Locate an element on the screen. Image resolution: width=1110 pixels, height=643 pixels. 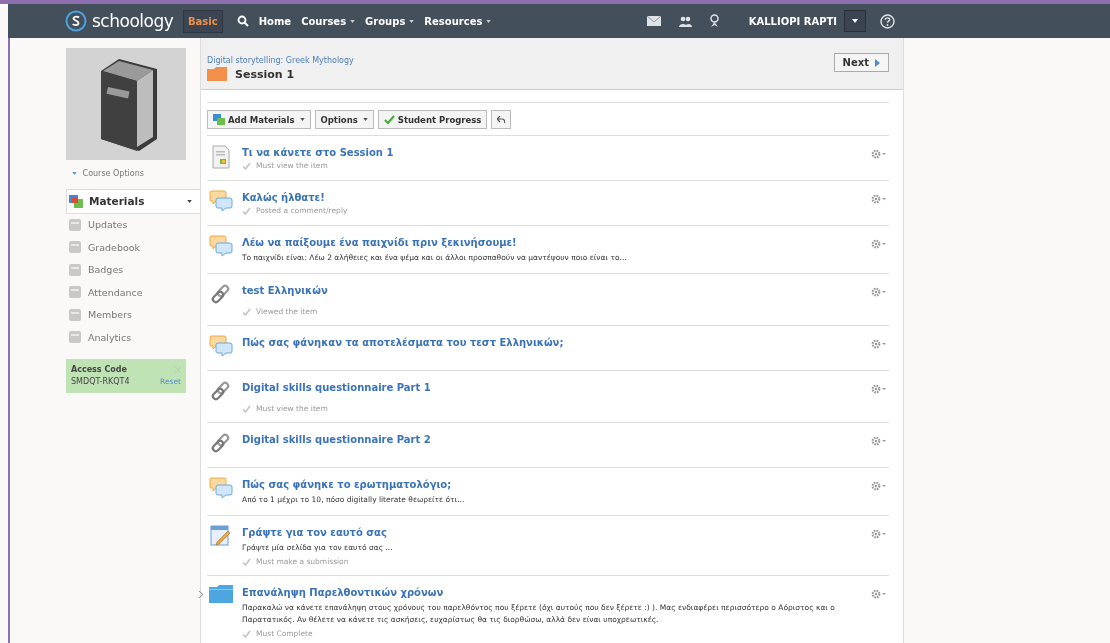
people-icon is located at coordinates (684, 21).